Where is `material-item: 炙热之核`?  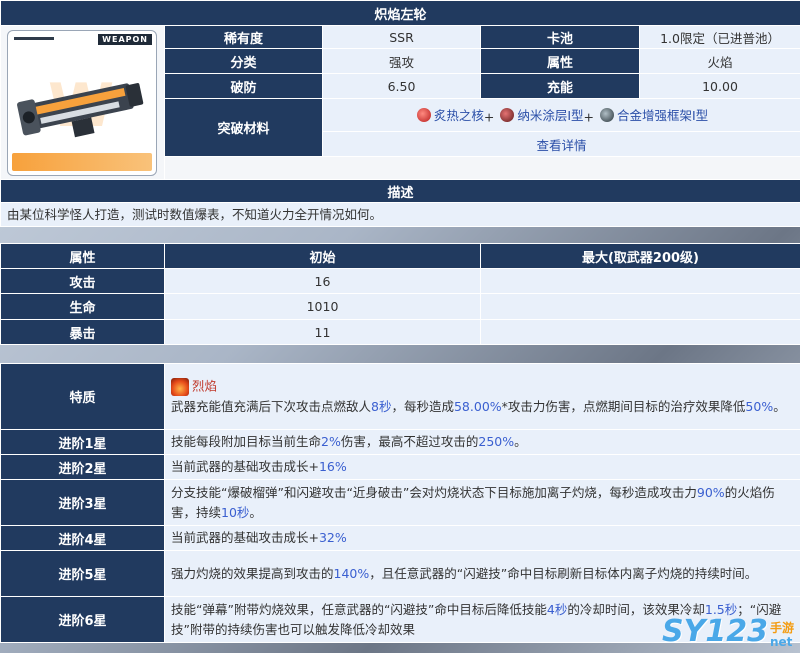
material-item: 炙热之核 is located at coordinates (449, 114).